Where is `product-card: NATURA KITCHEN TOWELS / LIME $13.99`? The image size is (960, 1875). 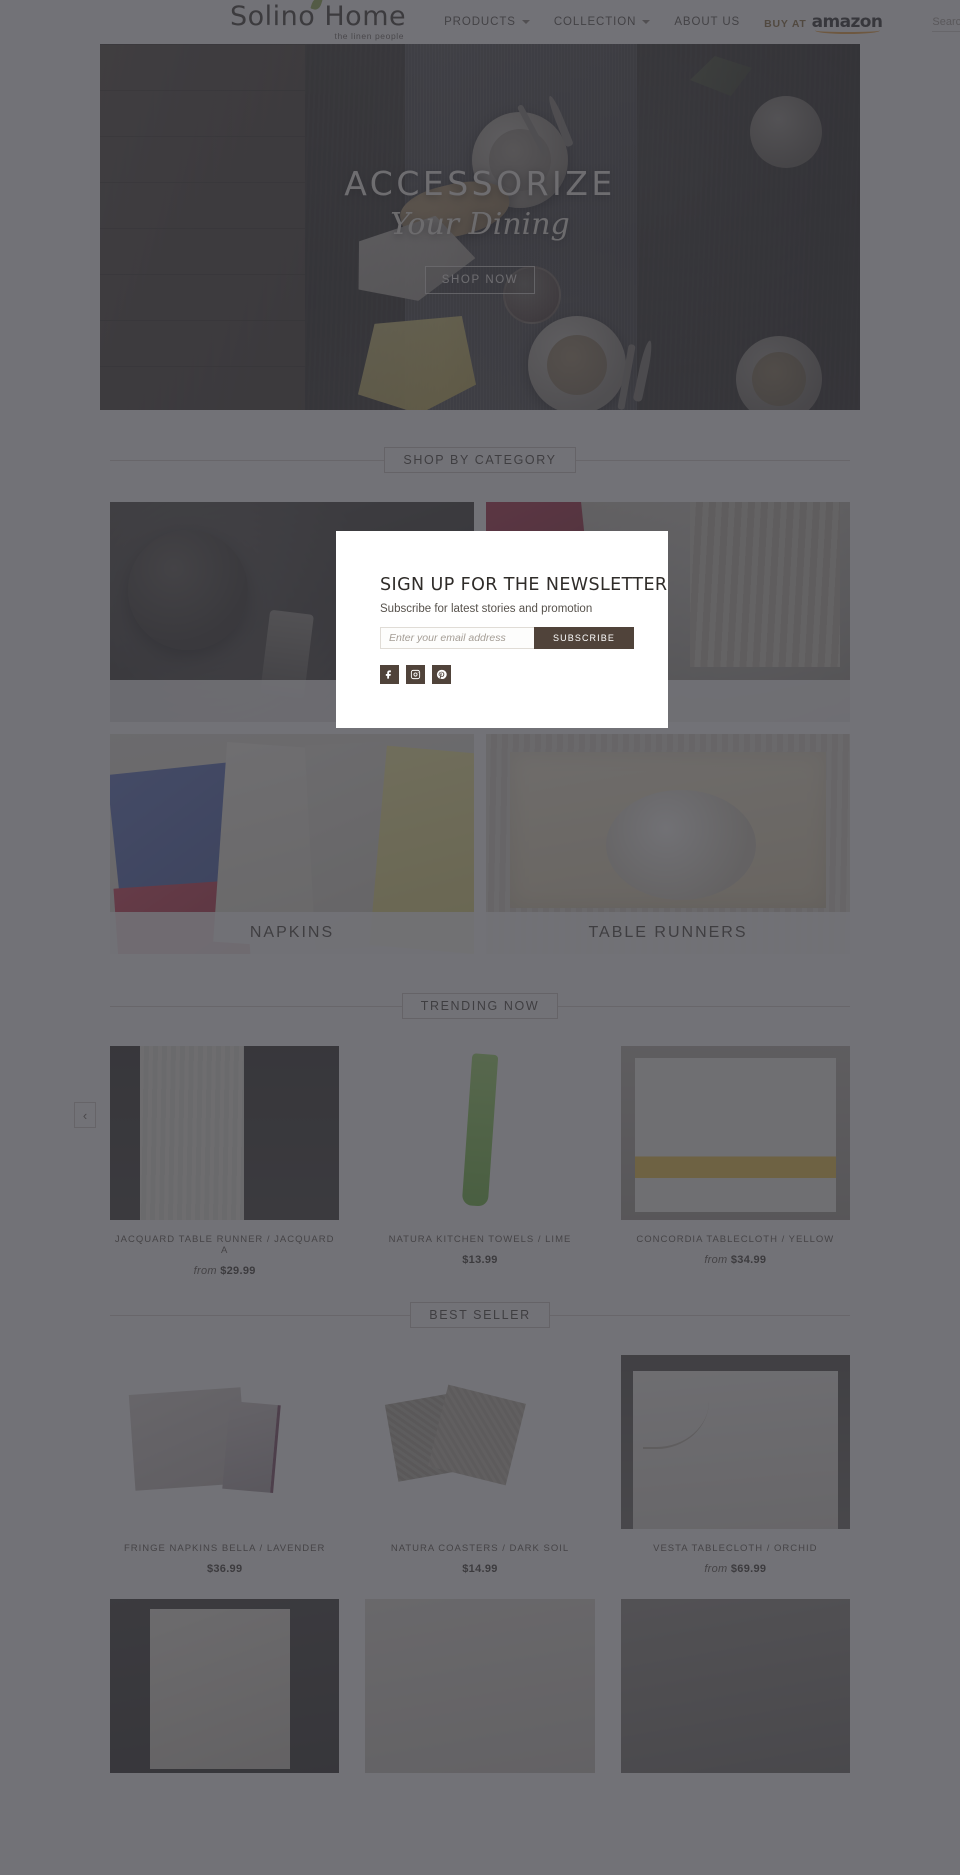
product-card: NATURA KITCHEN TOWELS / LIME $13.99 is located at coordinates (480, 1161).